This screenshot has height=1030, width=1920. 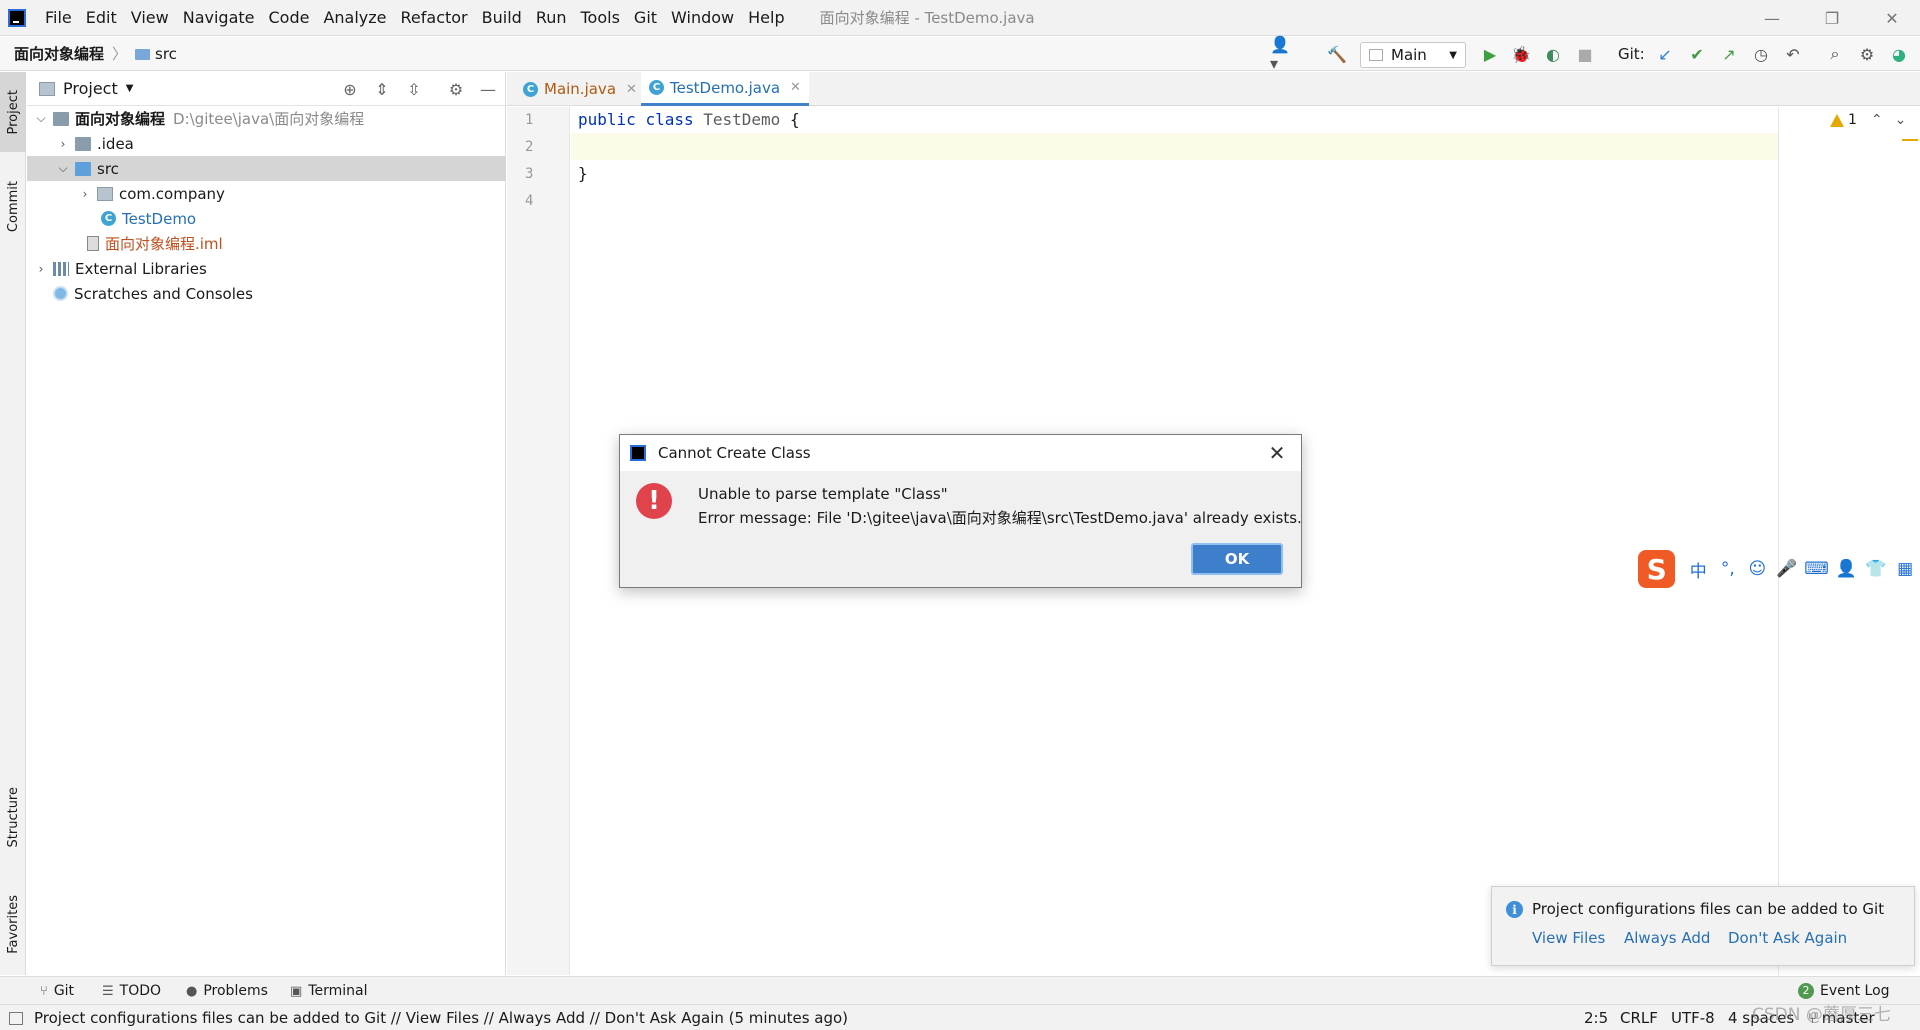 What do you see at coordinates (130, 88) in the screenshot?
I see `chevron-down-icon: ▼` at bounding box center [130, 88].